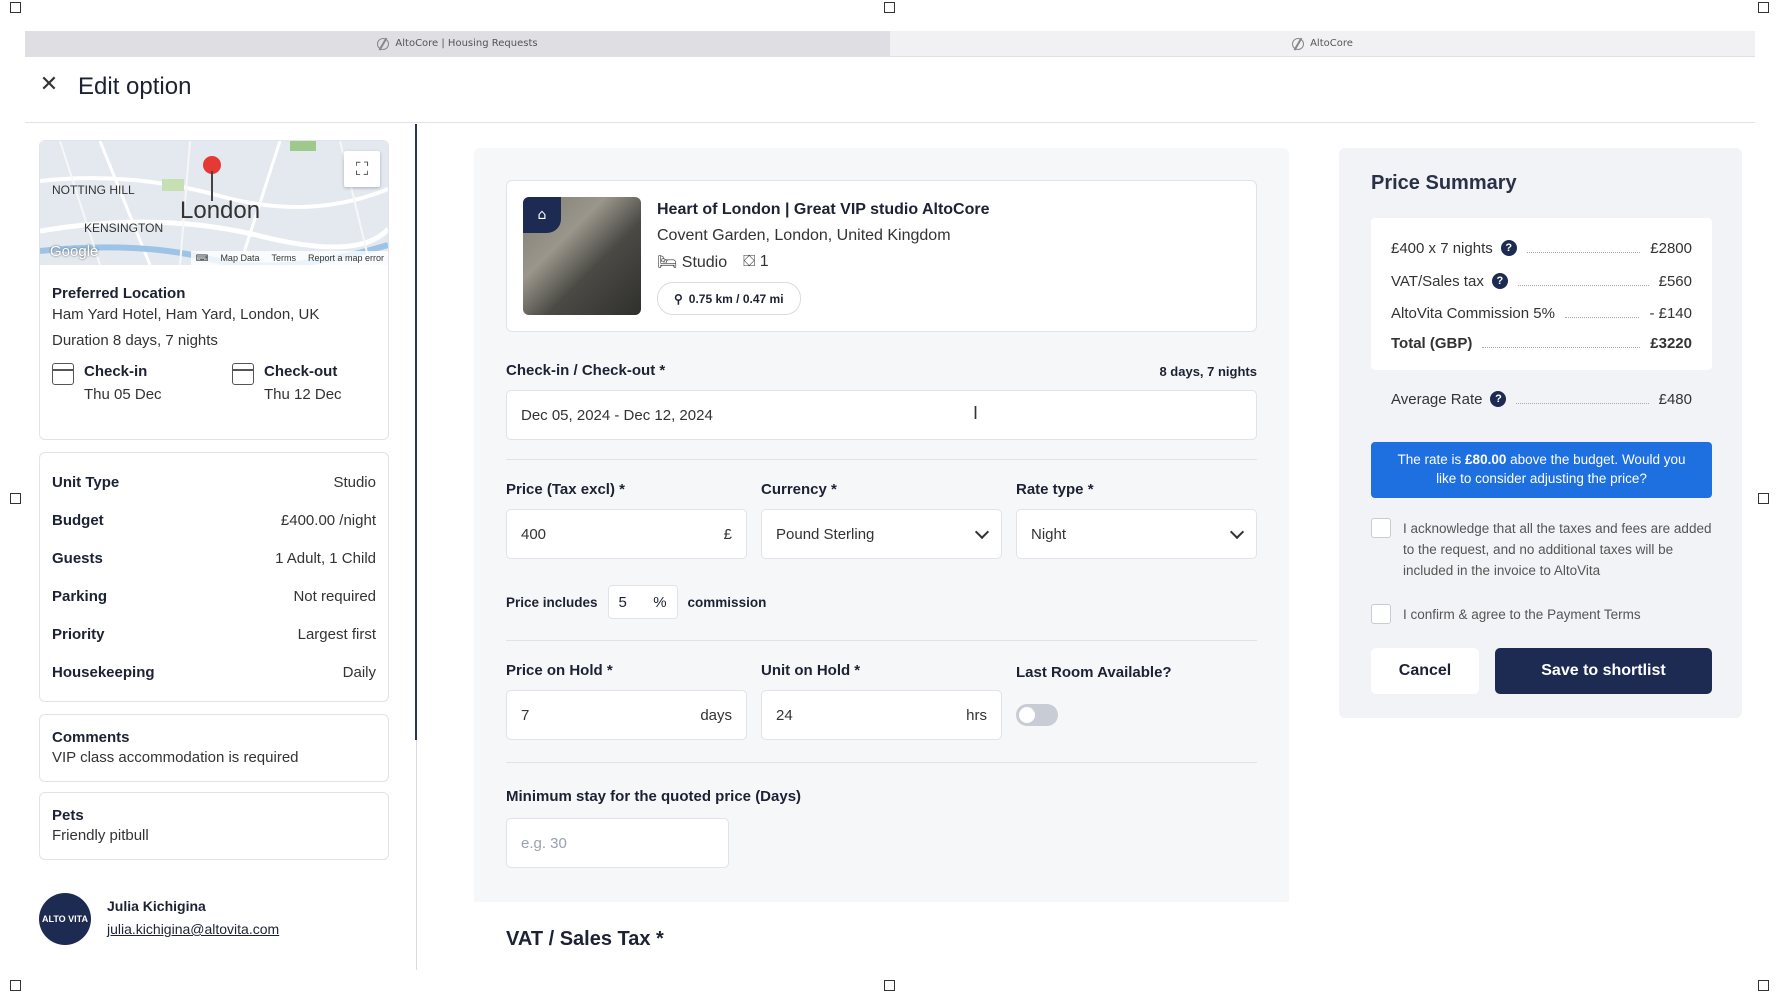 The height and width of the screenshot is (994, 1778). I want to click on detail-label: Housekeeping, so click(103, 672).